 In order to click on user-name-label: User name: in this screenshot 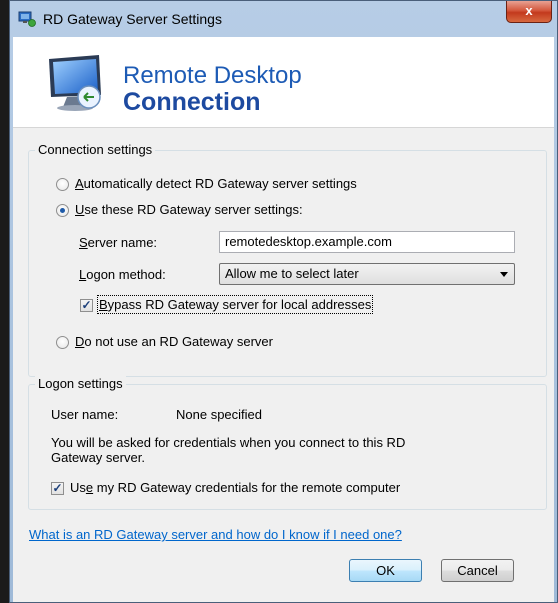, I will do `click(85, 414)`.